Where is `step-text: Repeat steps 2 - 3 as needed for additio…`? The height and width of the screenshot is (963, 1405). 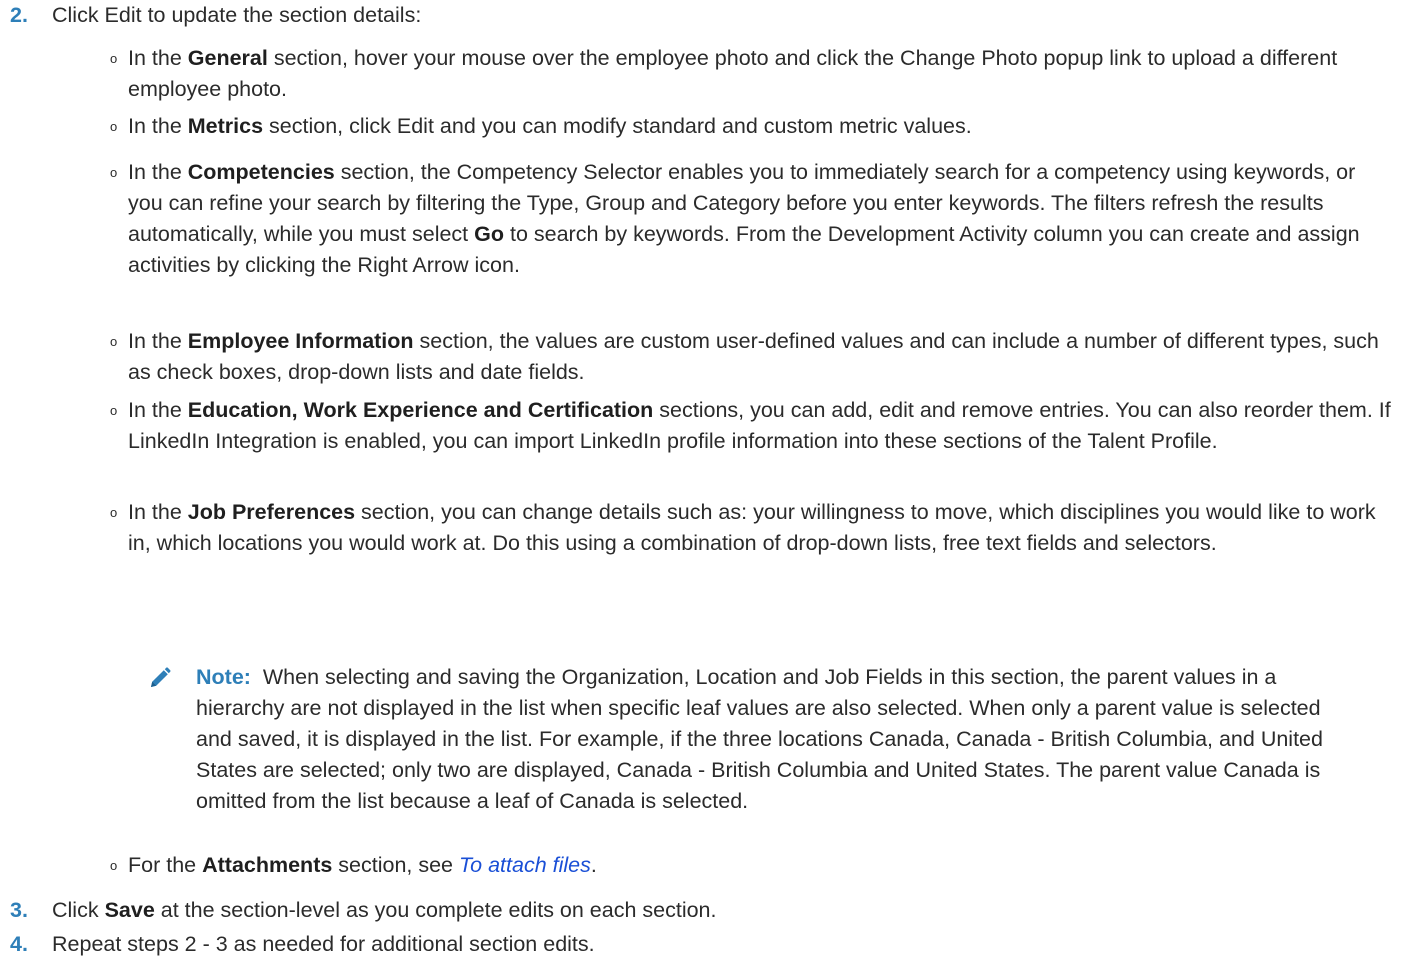
step-text: Repeat steps 2 - 3 as needed for additio… is located at coordinates (323, 944).